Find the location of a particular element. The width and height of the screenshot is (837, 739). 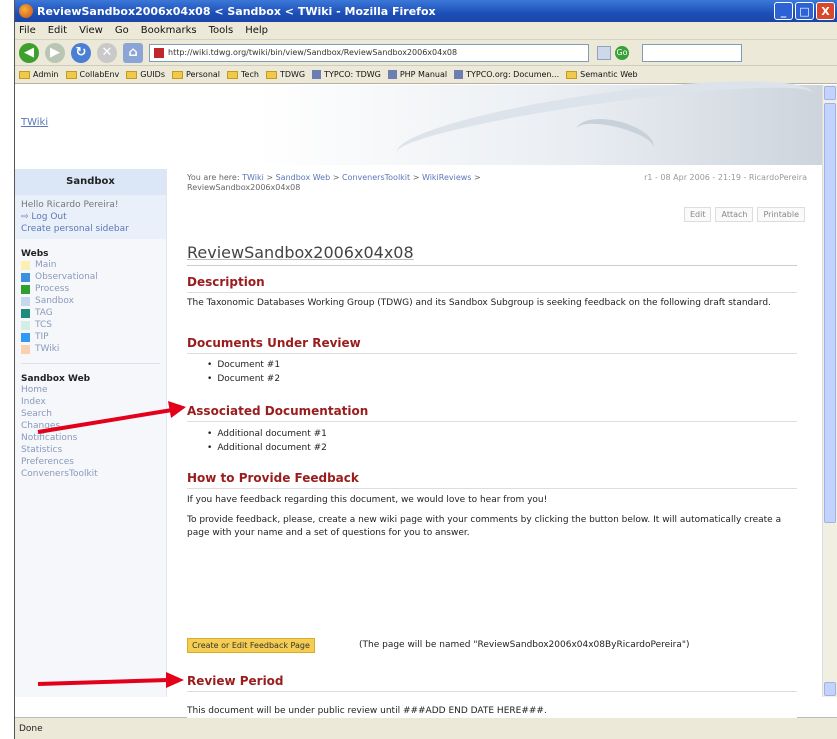

sidebar-web-observational: Observational is located at coordinates (90, 277).